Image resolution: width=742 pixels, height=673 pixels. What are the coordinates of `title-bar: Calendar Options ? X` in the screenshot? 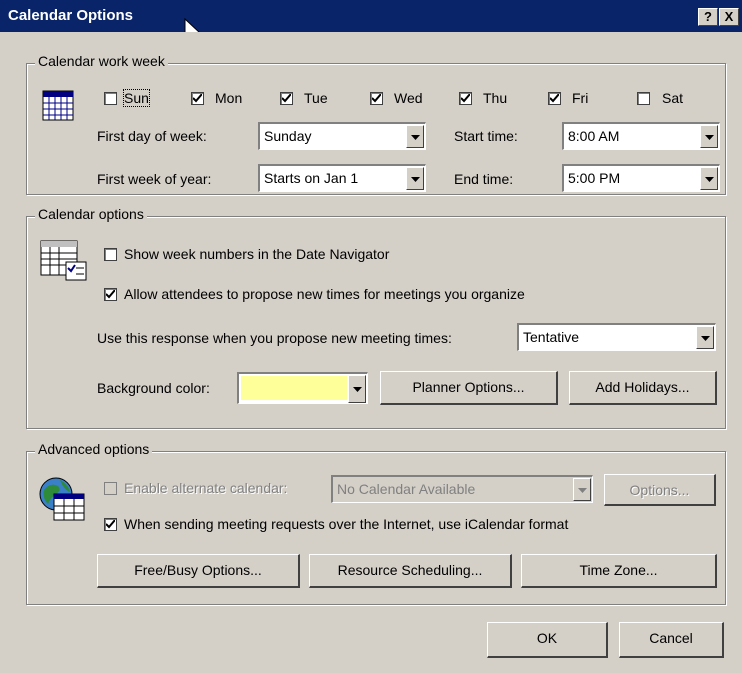 It's located at (371, 16).